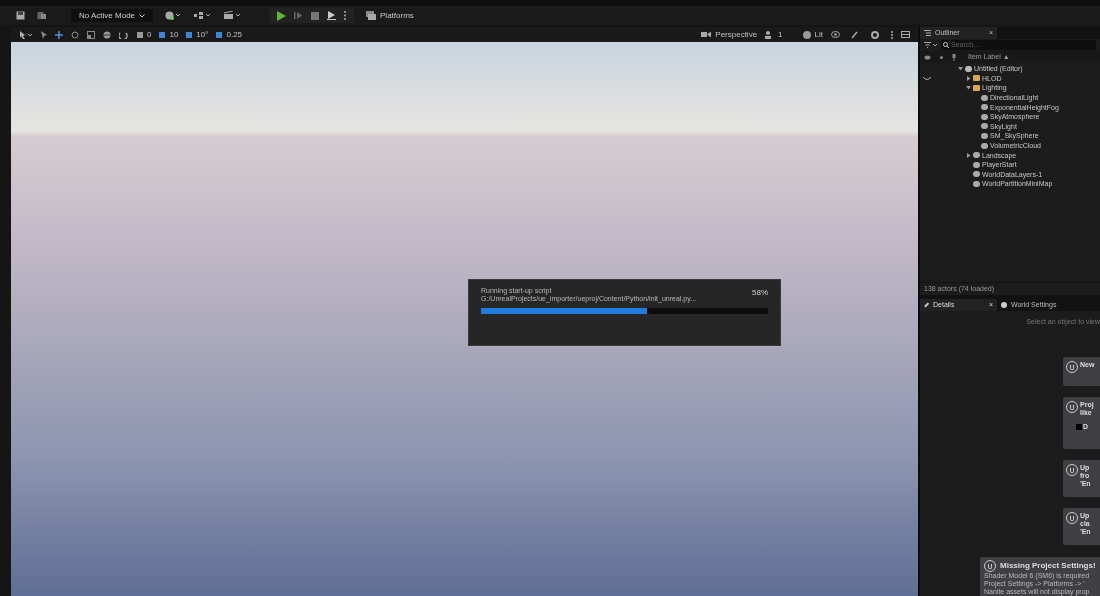  Describe the element at coordinates (954, 57) in the screenshot. I see `pin-icon` at that location.